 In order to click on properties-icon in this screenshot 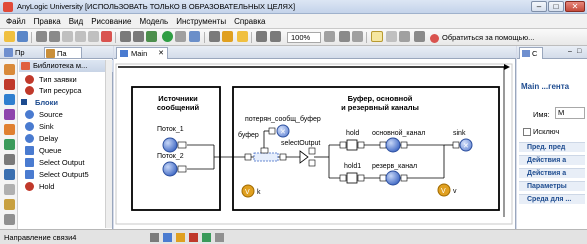, I will do `click(526, 53)`.